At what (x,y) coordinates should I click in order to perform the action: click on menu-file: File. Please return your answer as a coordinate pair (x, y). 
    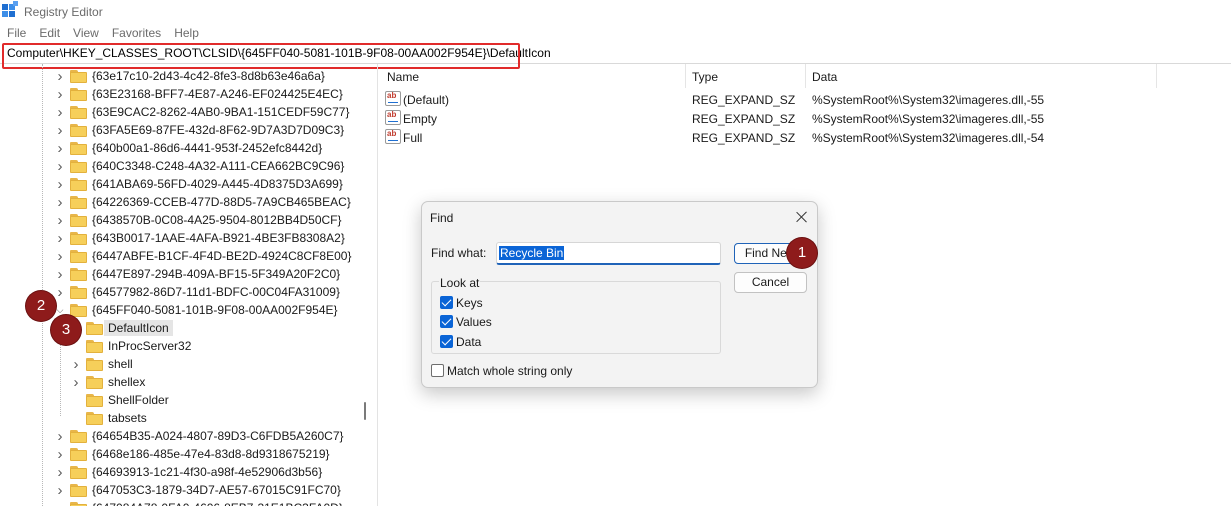
    Looking at the image, I should click on (16, 33).